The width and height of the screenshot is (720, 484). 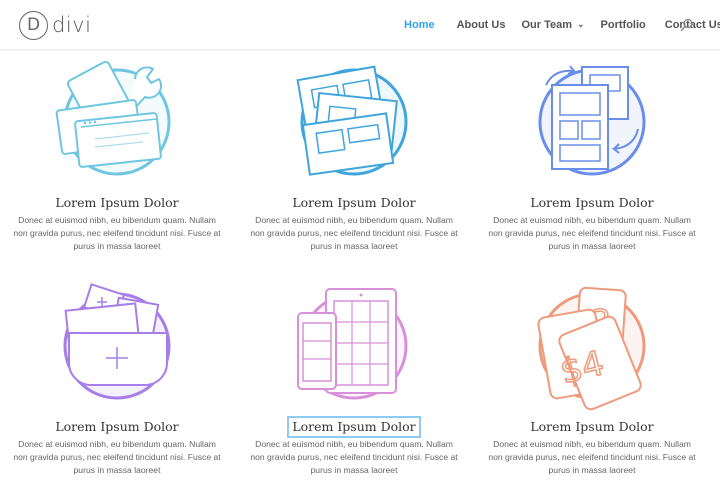 I want to click on folder-icon, so click(x=117, y=341).